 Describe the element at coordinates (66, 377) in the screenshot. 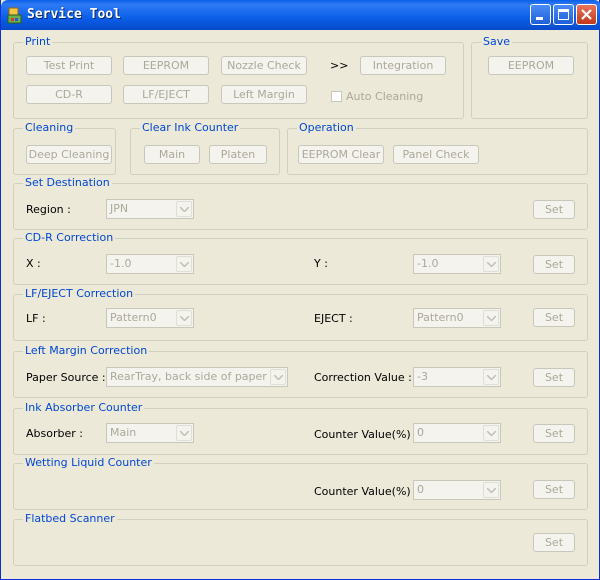

I see `paper-source-label: Paper Source :` at that location.